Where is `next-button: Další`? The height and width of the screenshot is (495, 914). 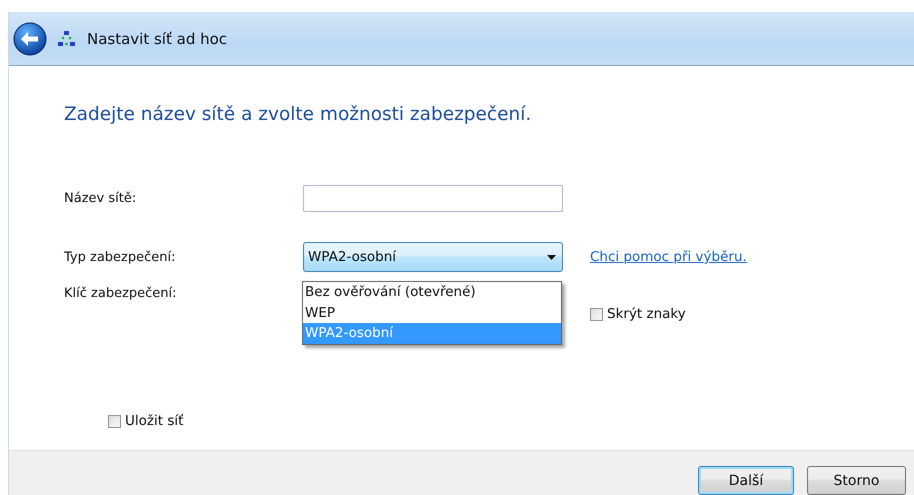
next-button: Další is located at coordinates (746, 480).